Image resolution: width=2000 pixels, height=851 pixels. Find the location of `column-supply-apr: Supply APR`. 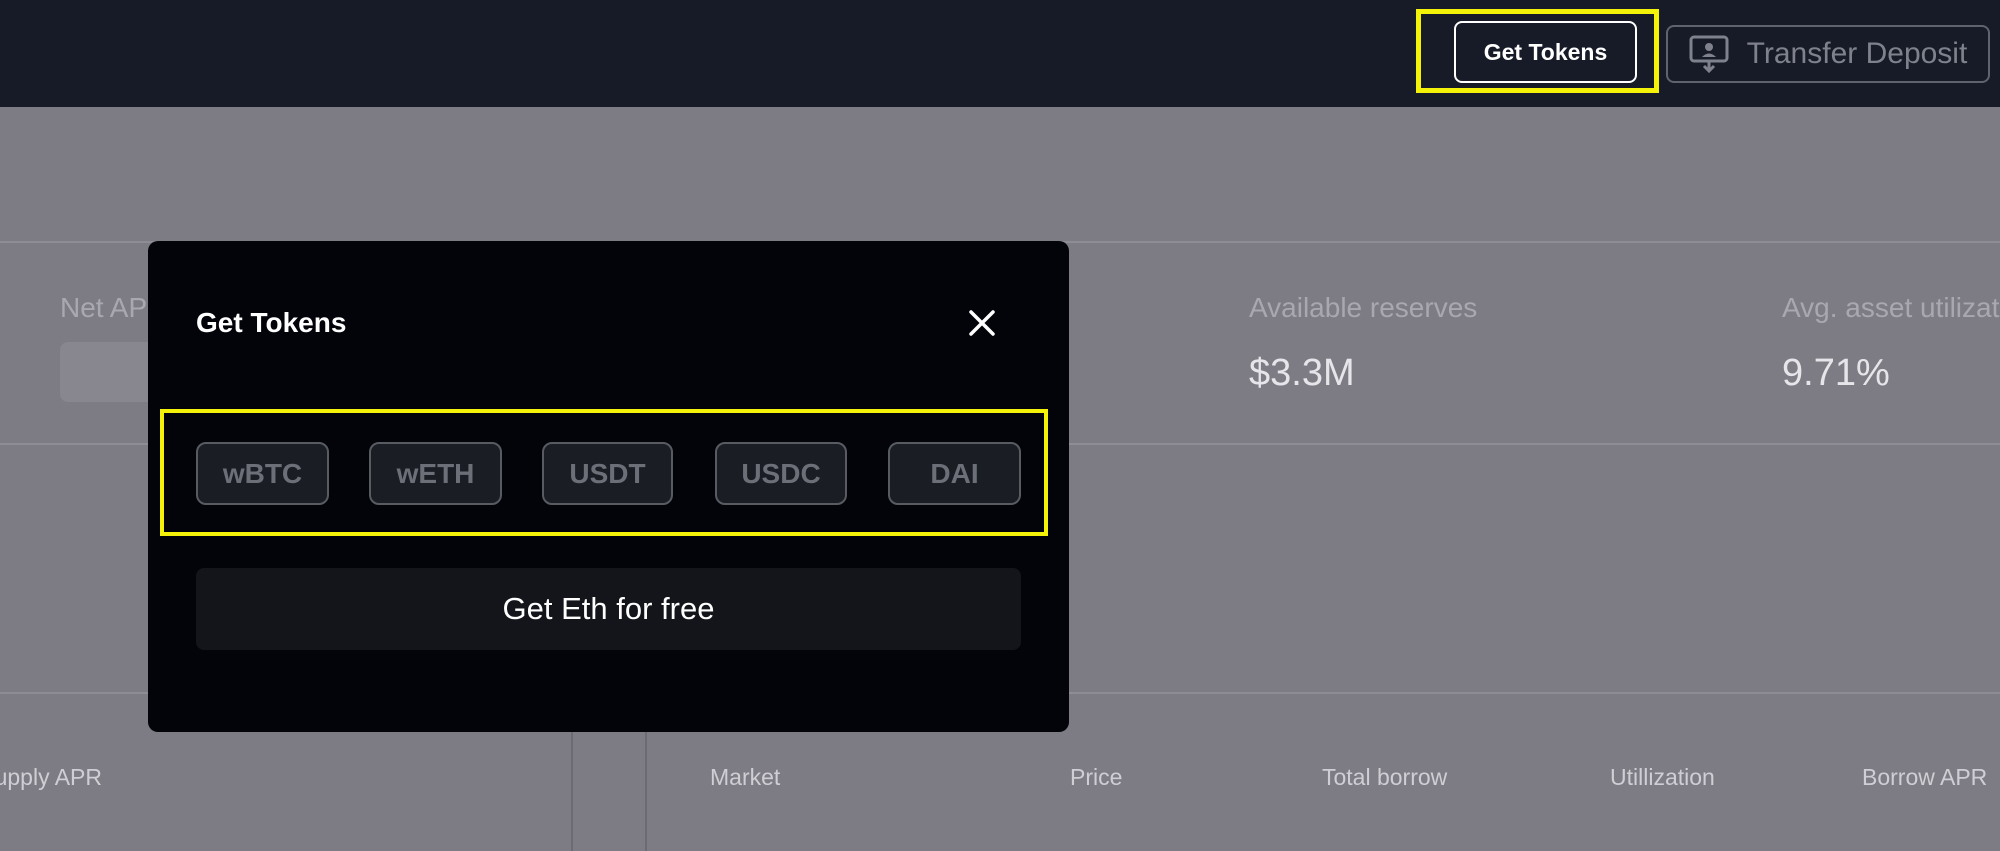

column-supply-apr: Supply APR is located at coordinates (51, 777).